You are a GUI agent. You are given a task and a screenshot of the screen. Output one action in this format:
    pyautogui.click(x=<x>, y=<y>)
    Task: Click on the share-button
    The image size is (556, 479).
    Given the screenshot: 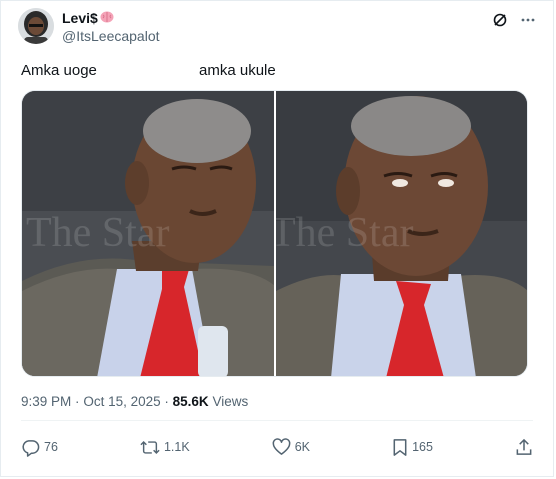 What is the action you would take?
    pyautogui.click(x=524, y=447)
    